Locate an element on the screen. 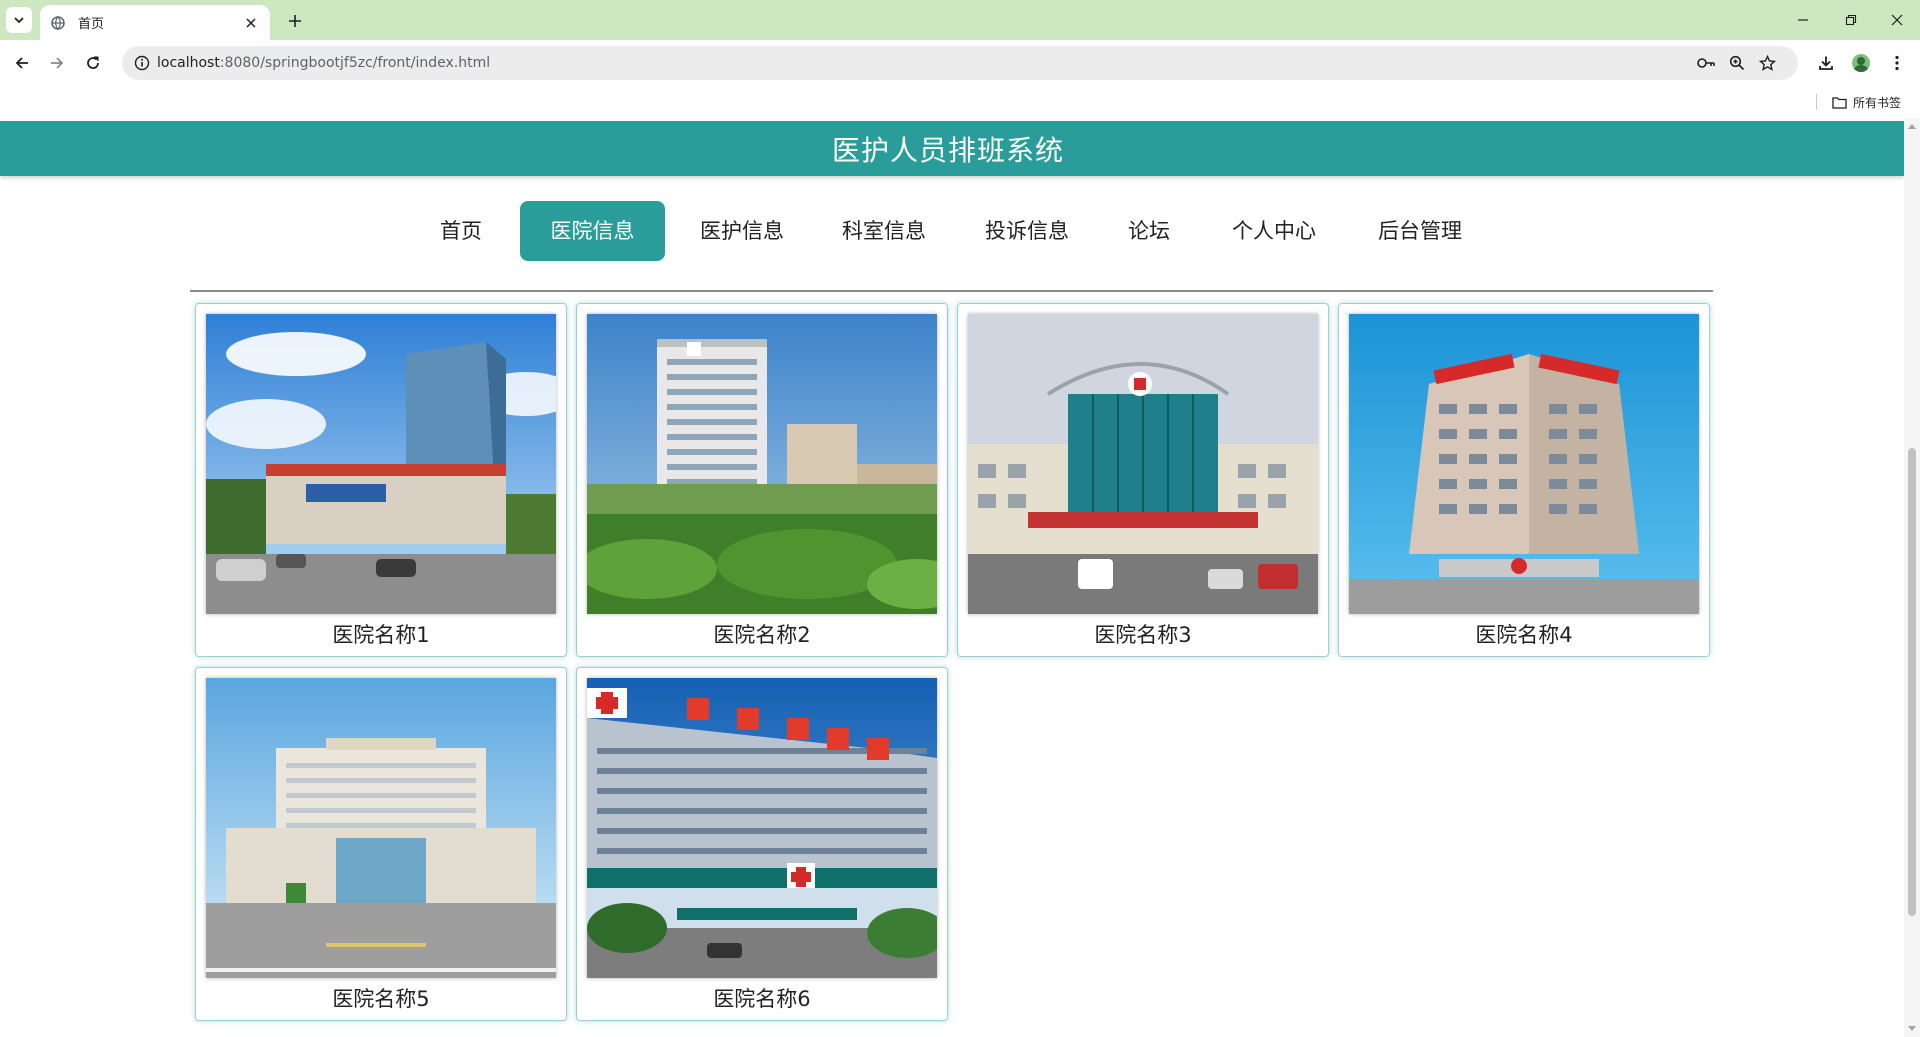 The width and height of the screenshot is (1920, 1037). hospital-name: 医院名称5 is located at coordinates (381, 999).